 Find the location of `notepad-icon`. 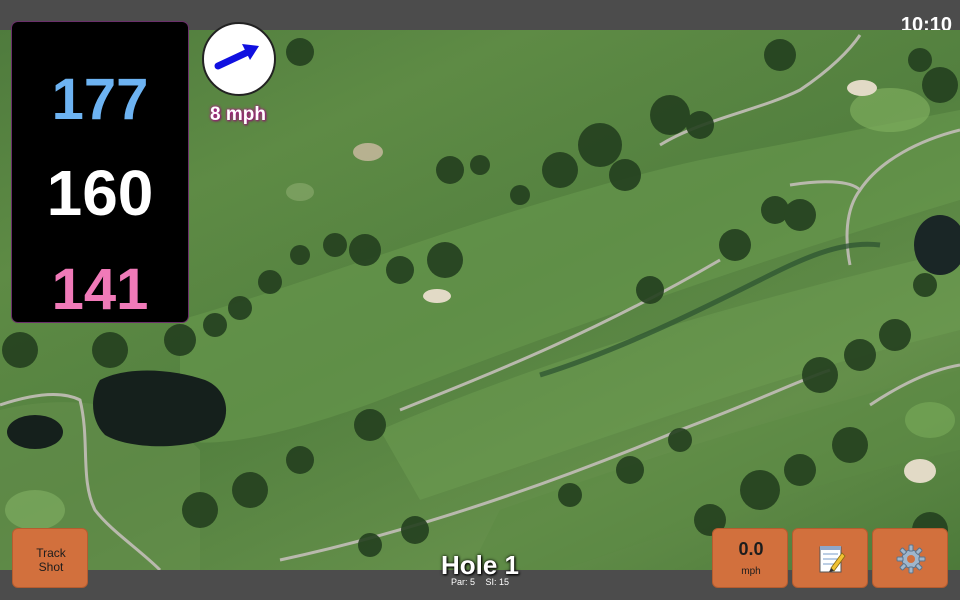

notepad-icon is located at coordinates (832, 559).